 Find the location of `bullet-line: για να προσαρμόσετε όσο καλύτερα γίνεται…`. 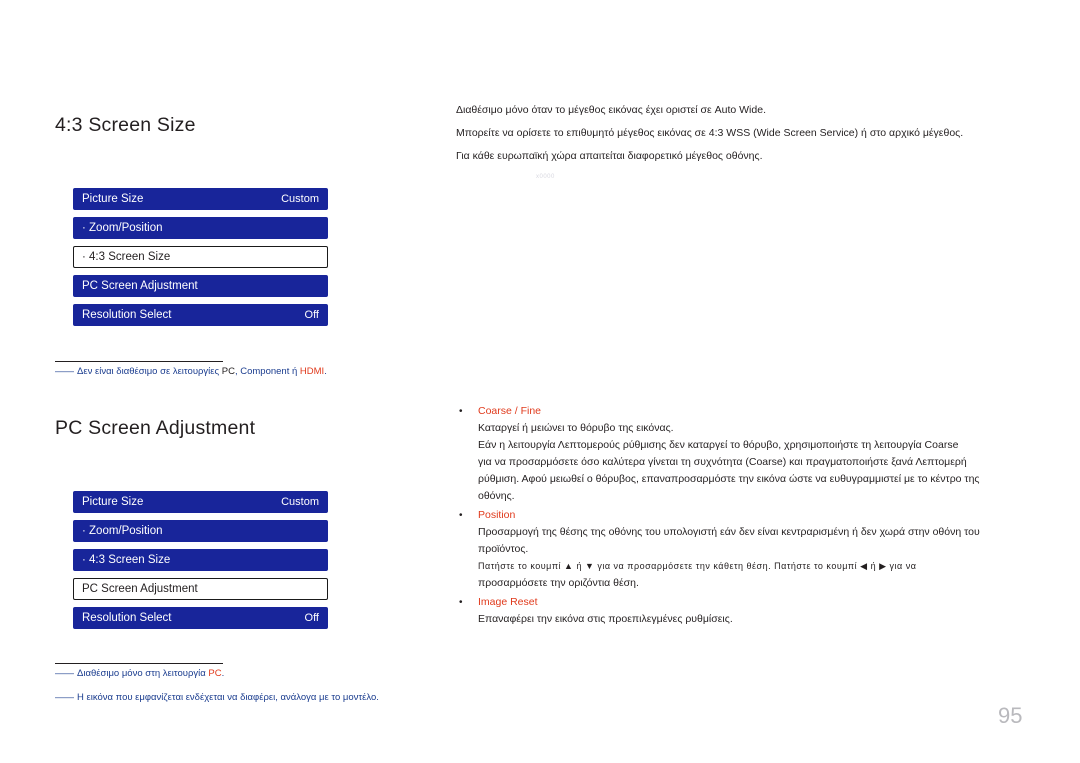

bullet-line: για να προσαρμόσετε όσο καλύτερα γίνεται… is located at coordinates (722, 462).